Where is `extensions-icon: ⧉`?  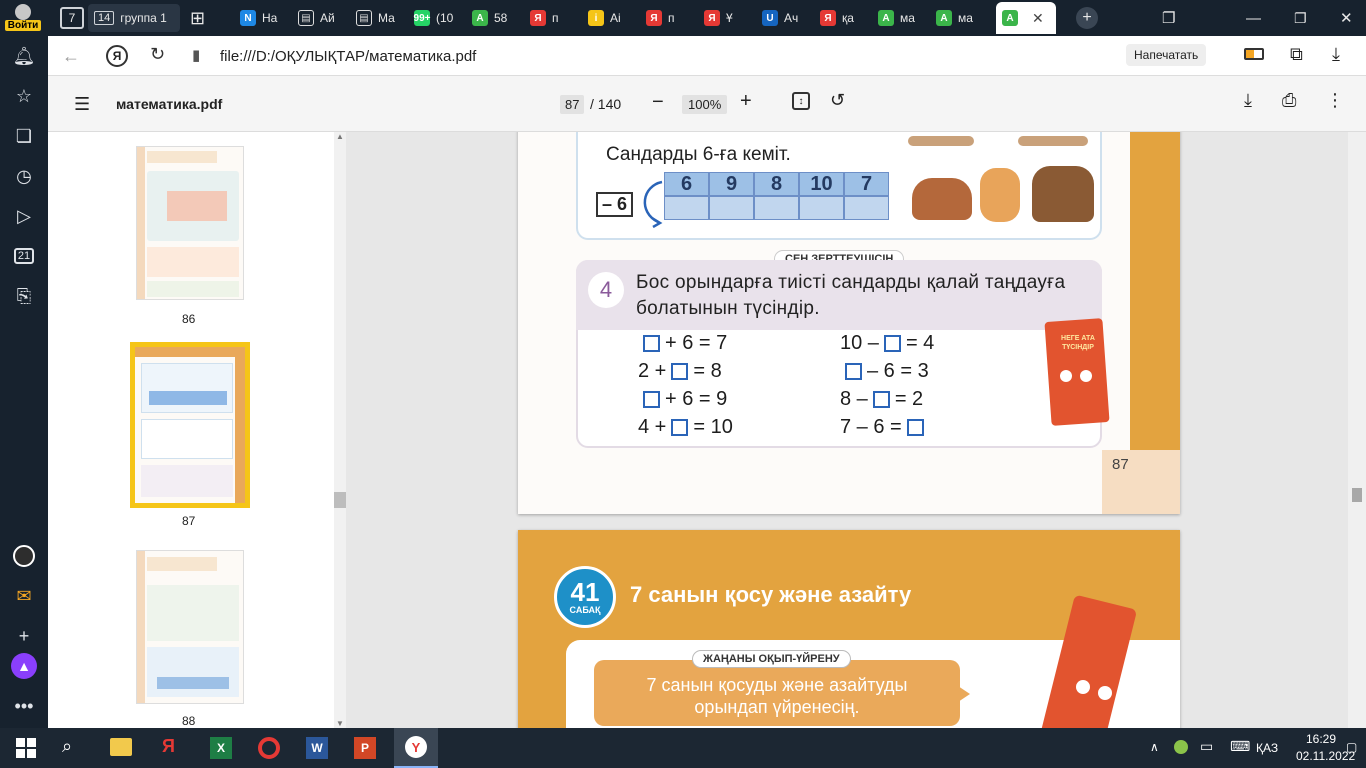 extensions-icon: ⧉ is located at coordinates (1296, 54).